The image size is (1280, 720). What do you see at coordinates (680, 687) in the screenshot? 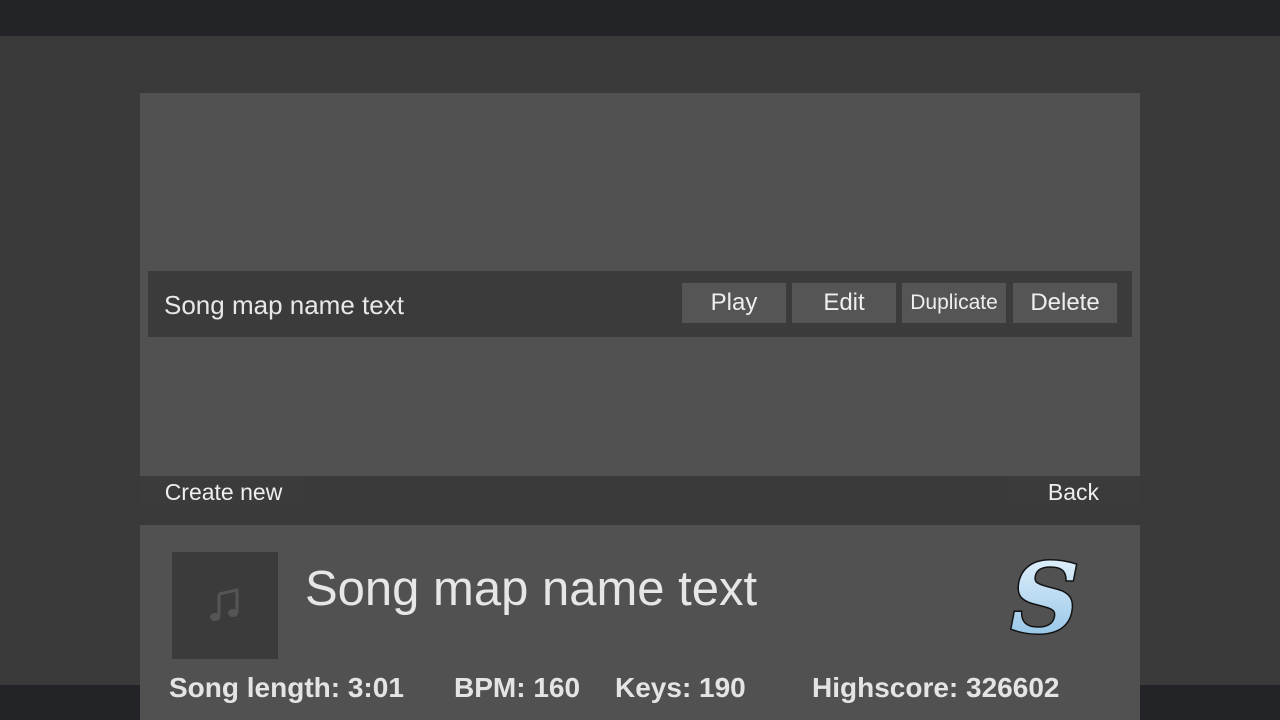
I see `keys-count: Keys: 190` at bounding box center [680, 687].